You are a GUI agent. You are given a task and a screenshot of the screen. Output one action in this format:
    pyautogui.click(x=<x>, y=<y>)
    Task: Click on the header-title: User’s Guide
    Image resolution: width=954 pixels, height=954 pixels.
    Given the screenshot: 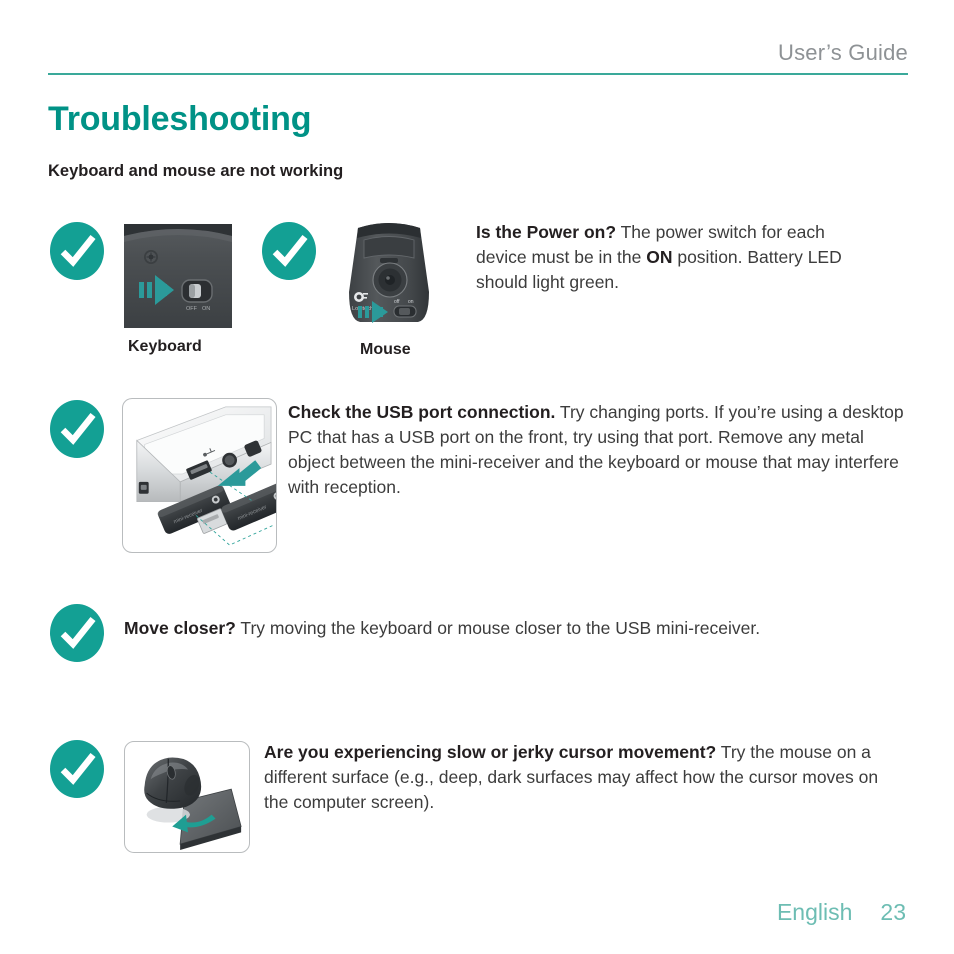 What is the action you would take?
    pyautogui.click(x=843, y=52)
    